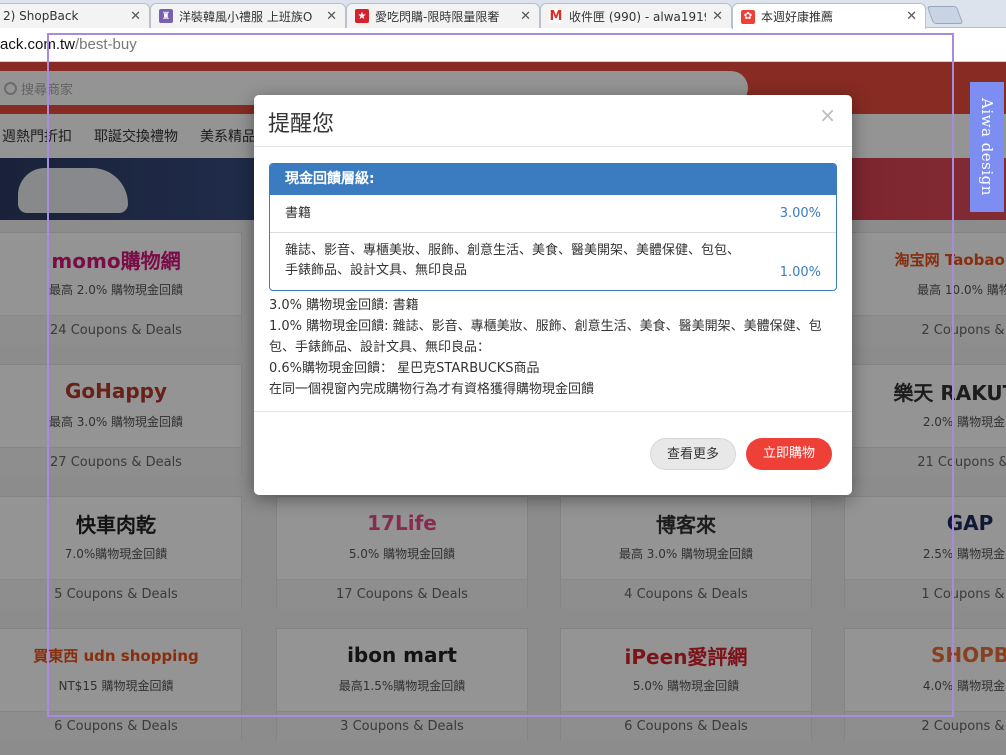 This screenshot has height=755, width=1006. Describe the element at coordinates (553, 214) in the screenshot. I see `tier-row: 書籍 3.00%` at that location.